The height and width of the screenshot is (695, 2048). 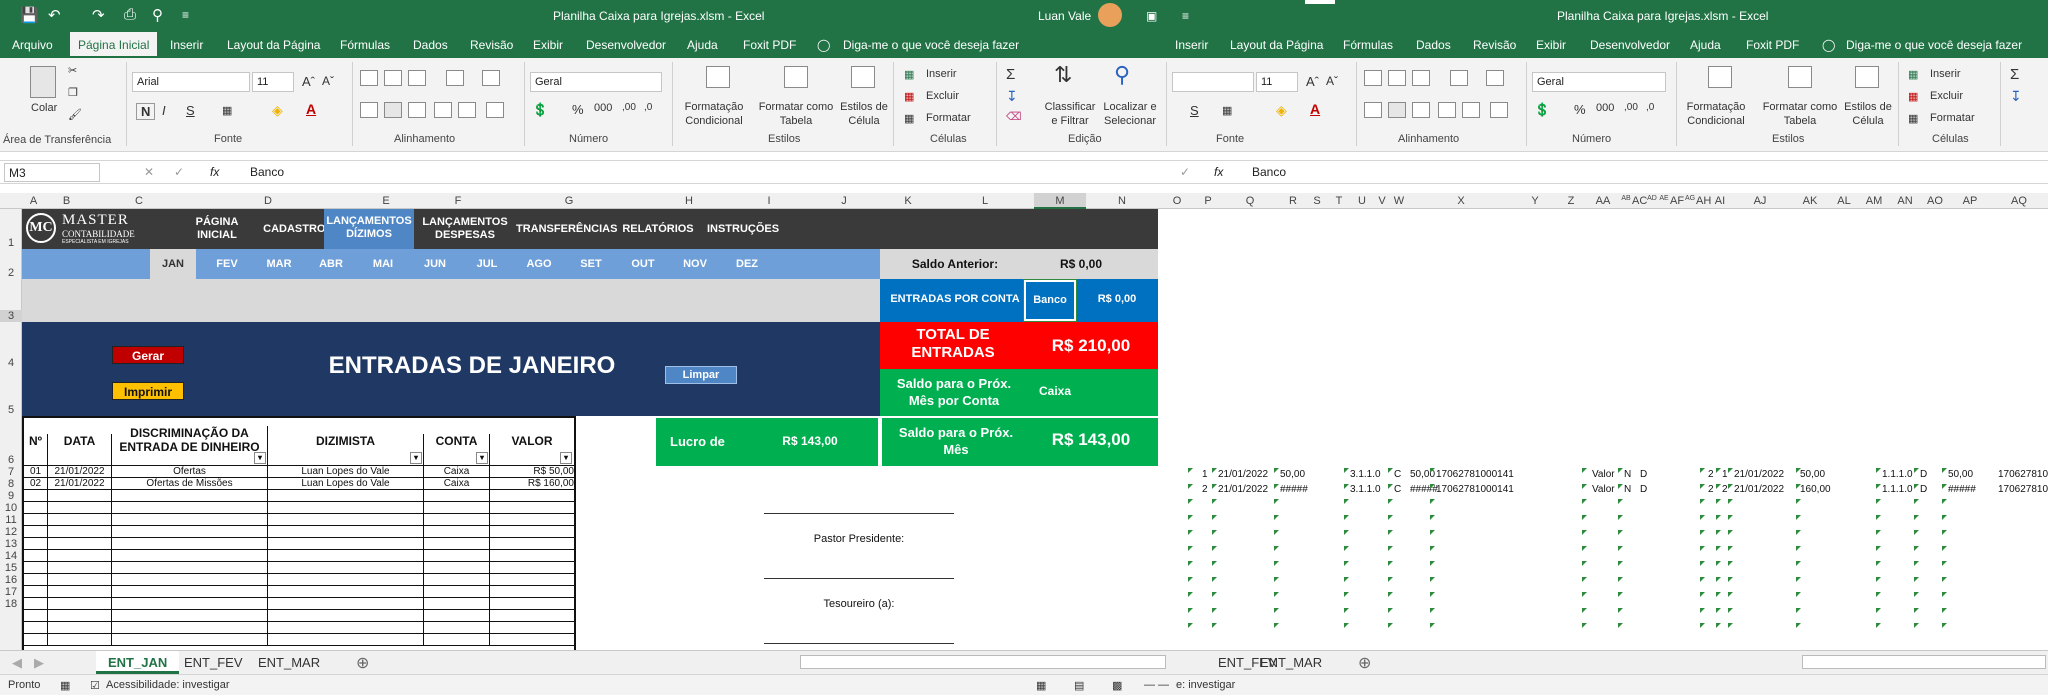 I want to click on month-jan: JAN, so click(x=173, y=264).